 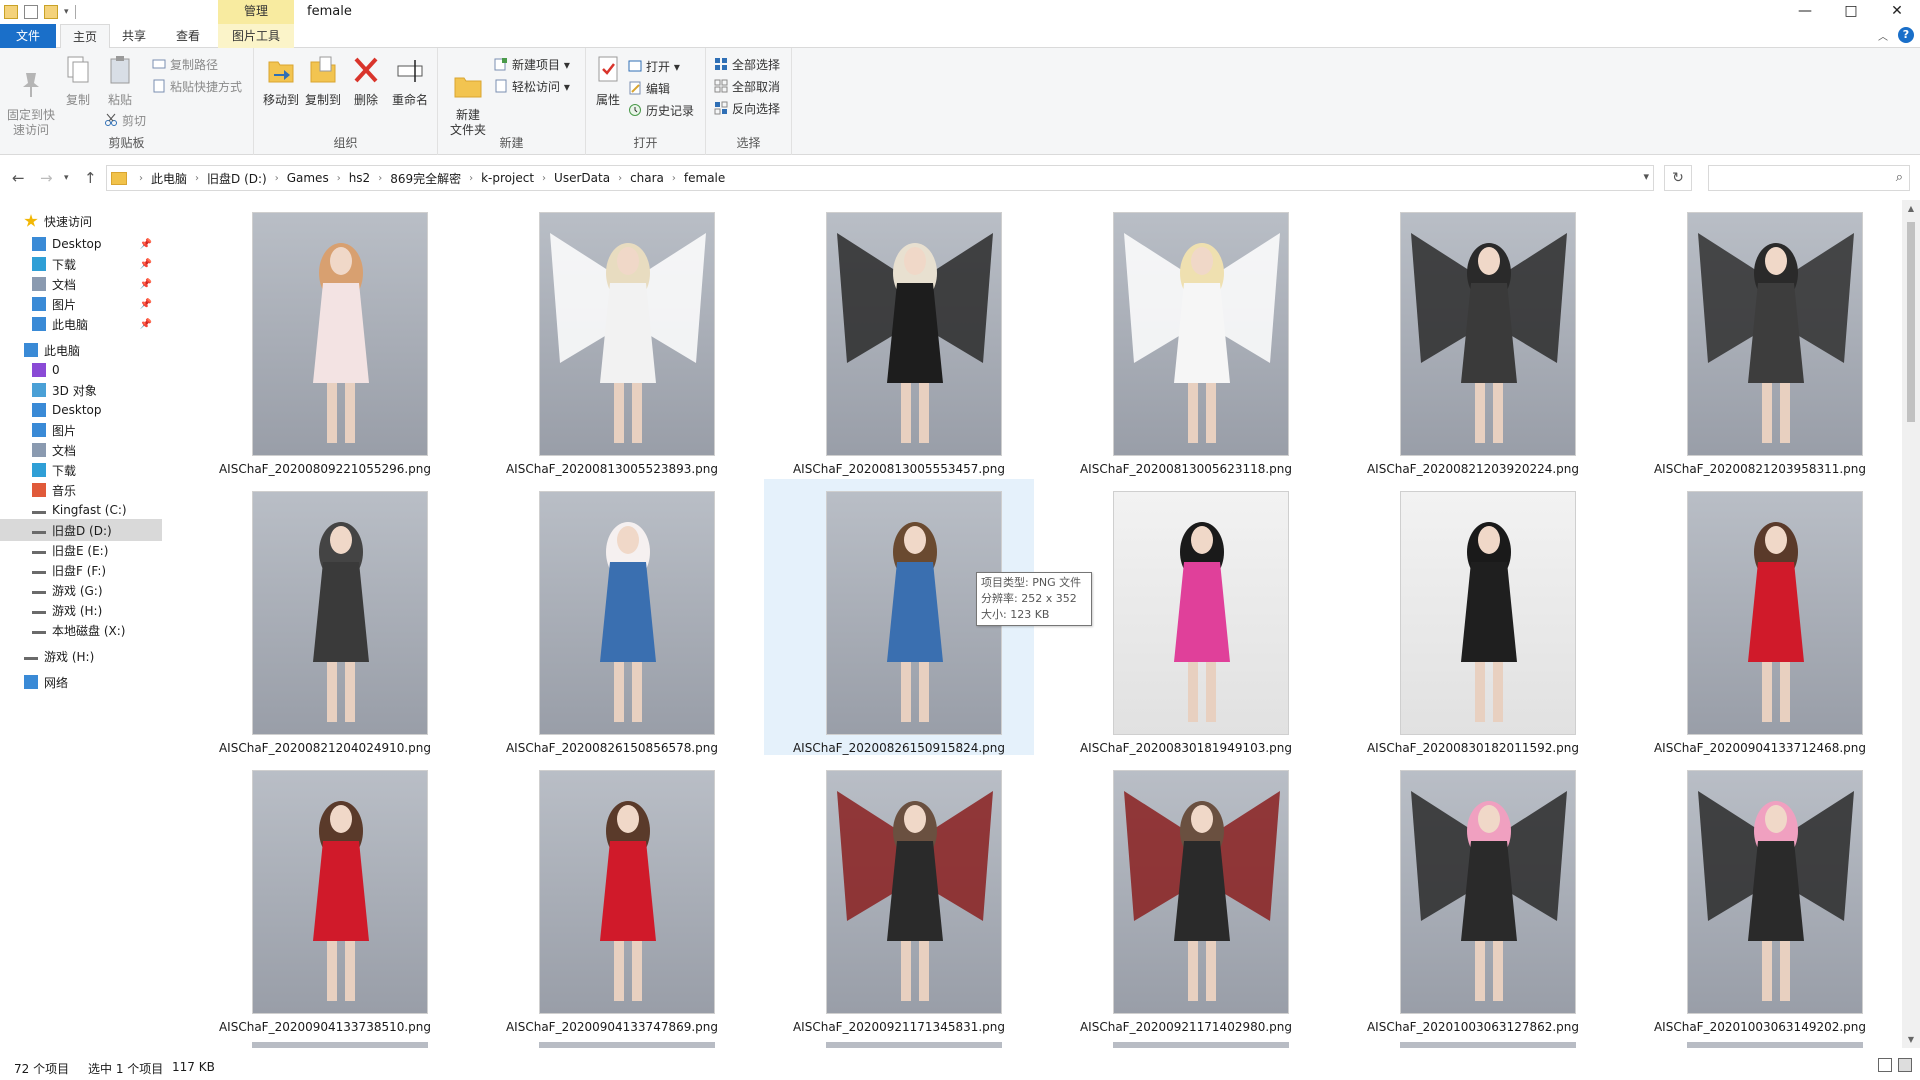 What do you see at coordinates (1473, 338) in the screenshot?
I see `file-tile: AISChaF_20200821203920224.png` at bounding box center [1473, 338].